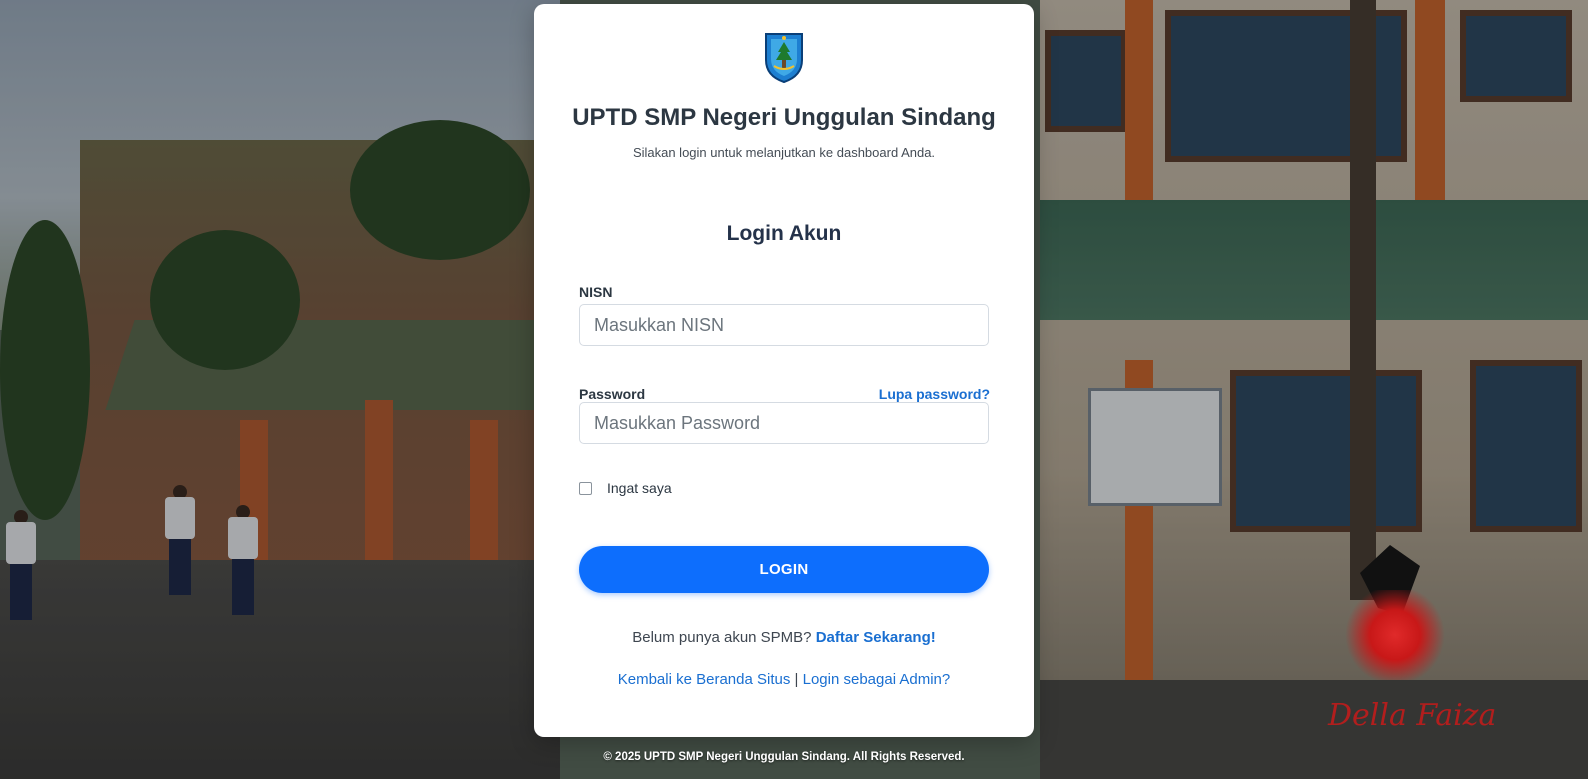 The height and width of the screenshot is (779, 1588). I want to click on admin-login-link: Login sebagai Admin?, so click(877, 679).